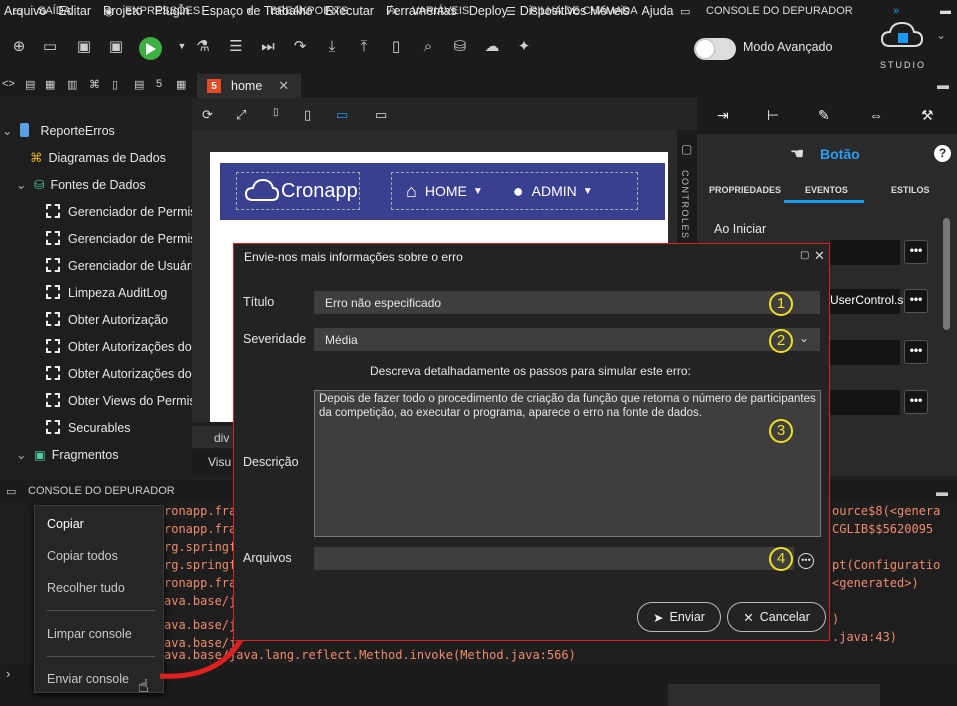 The image size is (957, 706). I want to click on import-icon: ⤓, so click(332, 46).